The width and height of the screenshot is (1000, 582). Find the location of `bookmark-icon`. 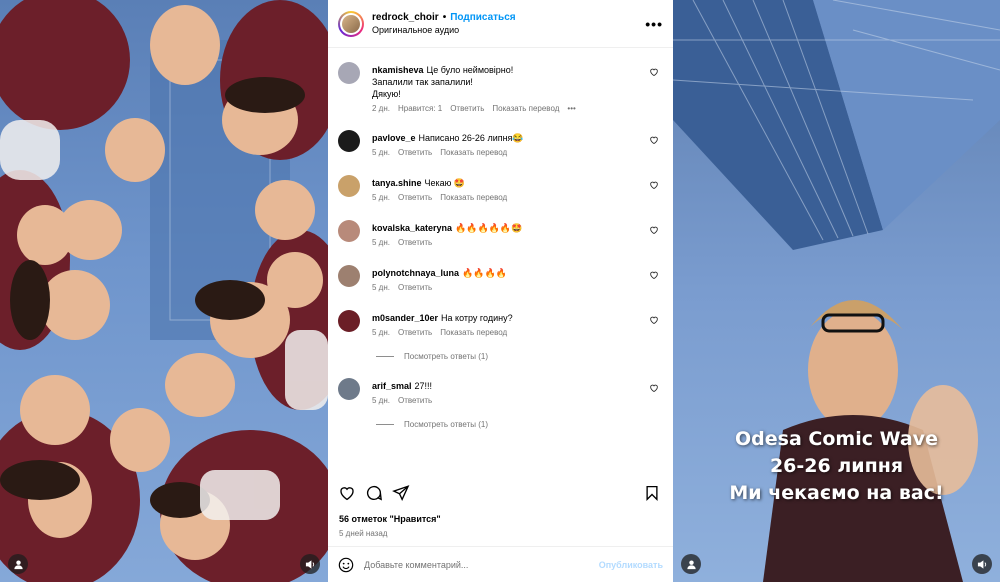

bookmark-icon is located at coordinates (652, 493).